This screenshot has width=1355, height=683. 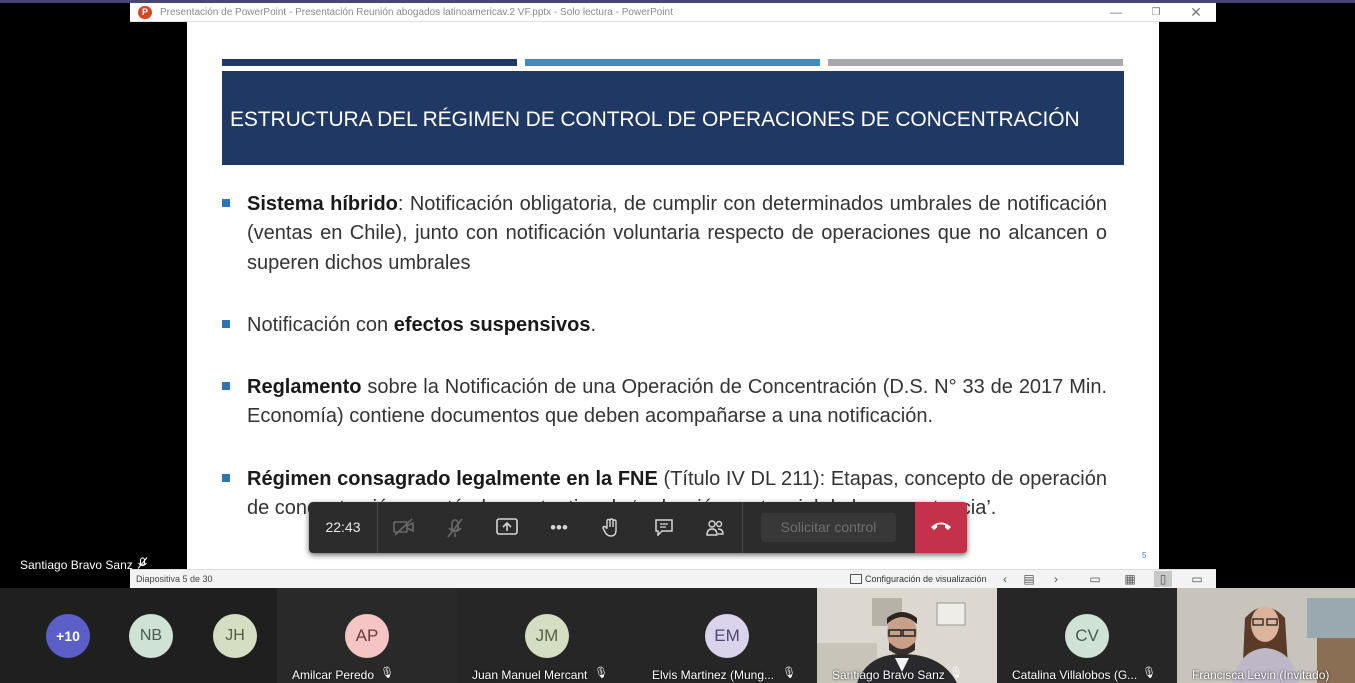 I want to click on hang-up-button, so click(x=941, y=527).